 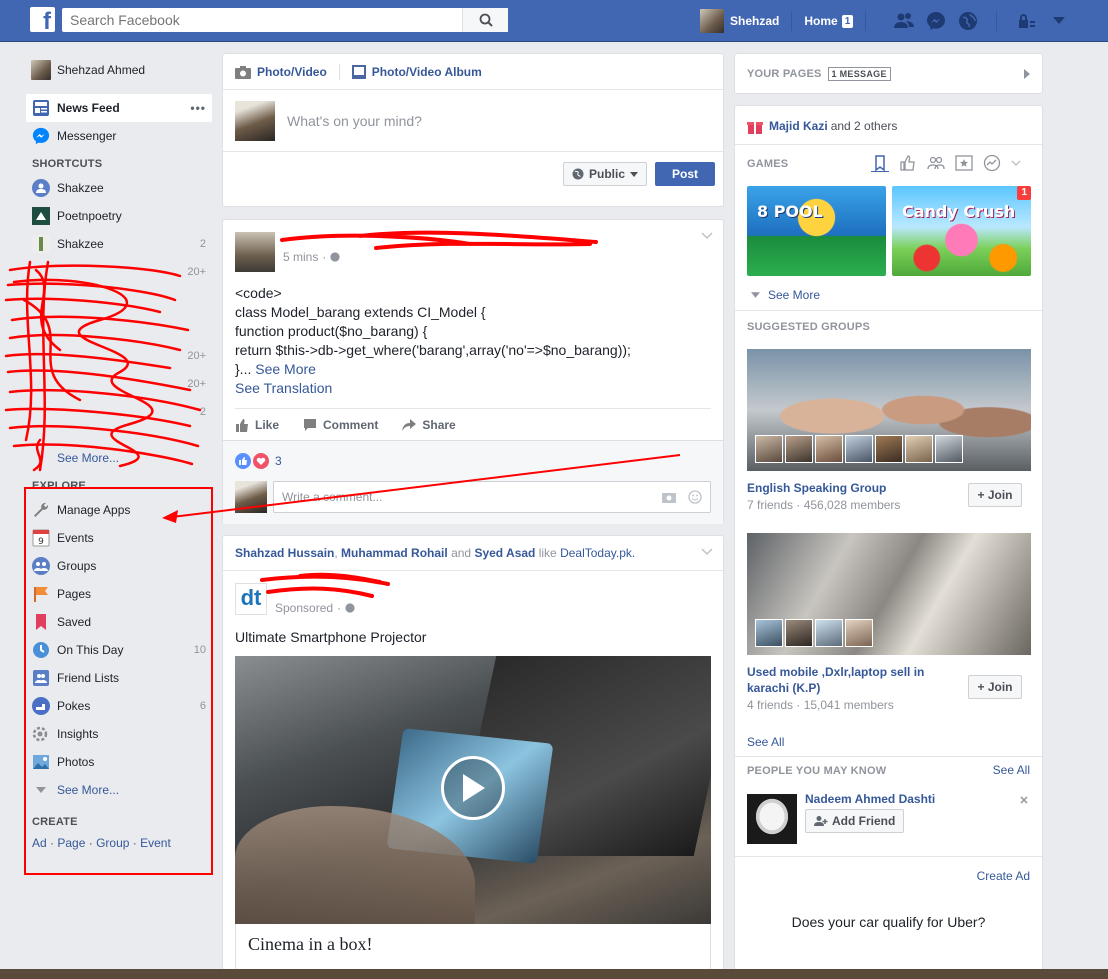 What do you see at coordinates (1059, 21) in the screenshot?
I see `account-menu-icon` at bounding box center [1059, 21].